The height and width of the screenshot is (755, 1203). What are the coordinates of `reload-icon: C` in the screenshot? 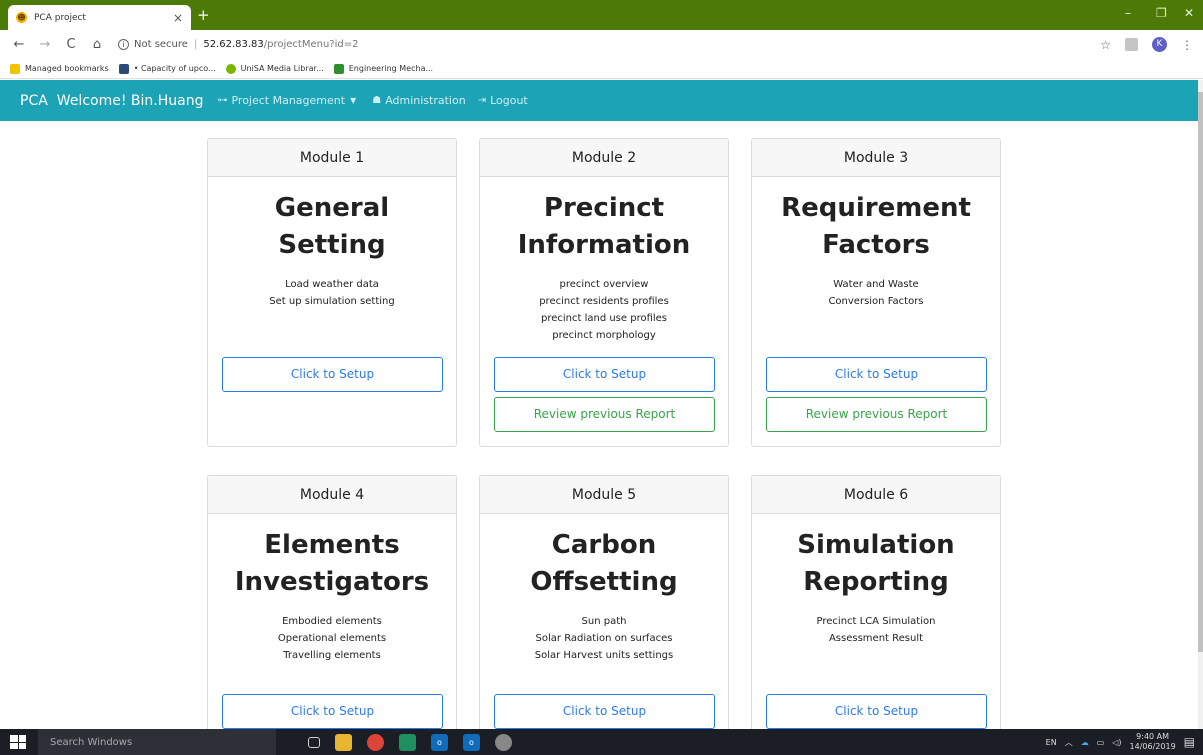 It's located at (71, 44).